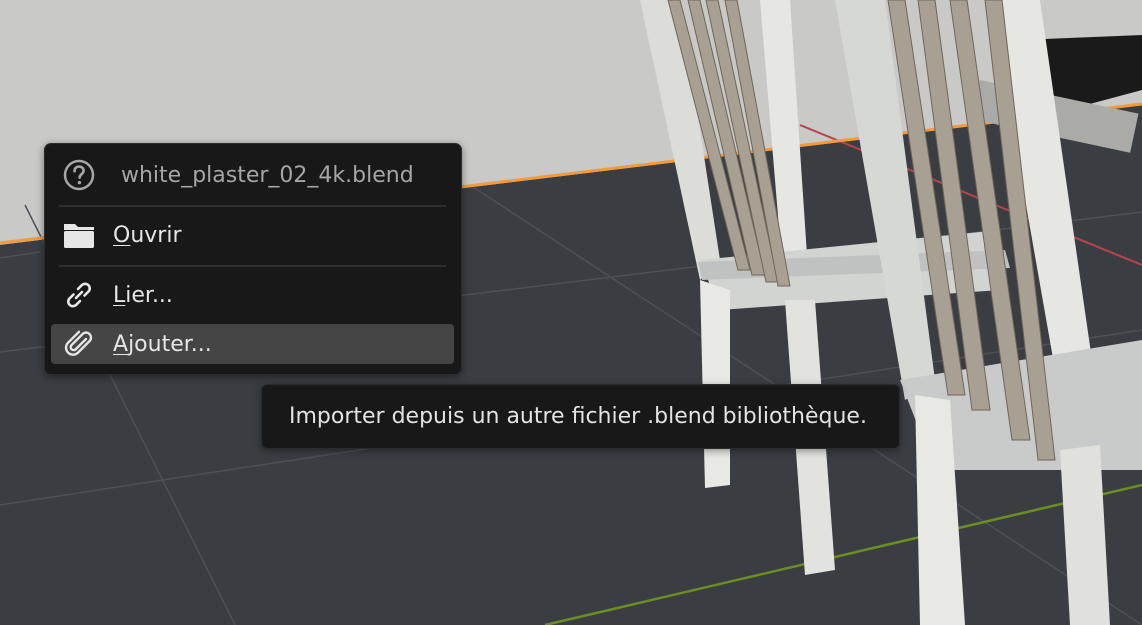 This screenshot has width=1142, height=625. What do you see at coordinates (79, 235) in the screenshot?
I see `folder-icon` at bounding box center [79, 235].